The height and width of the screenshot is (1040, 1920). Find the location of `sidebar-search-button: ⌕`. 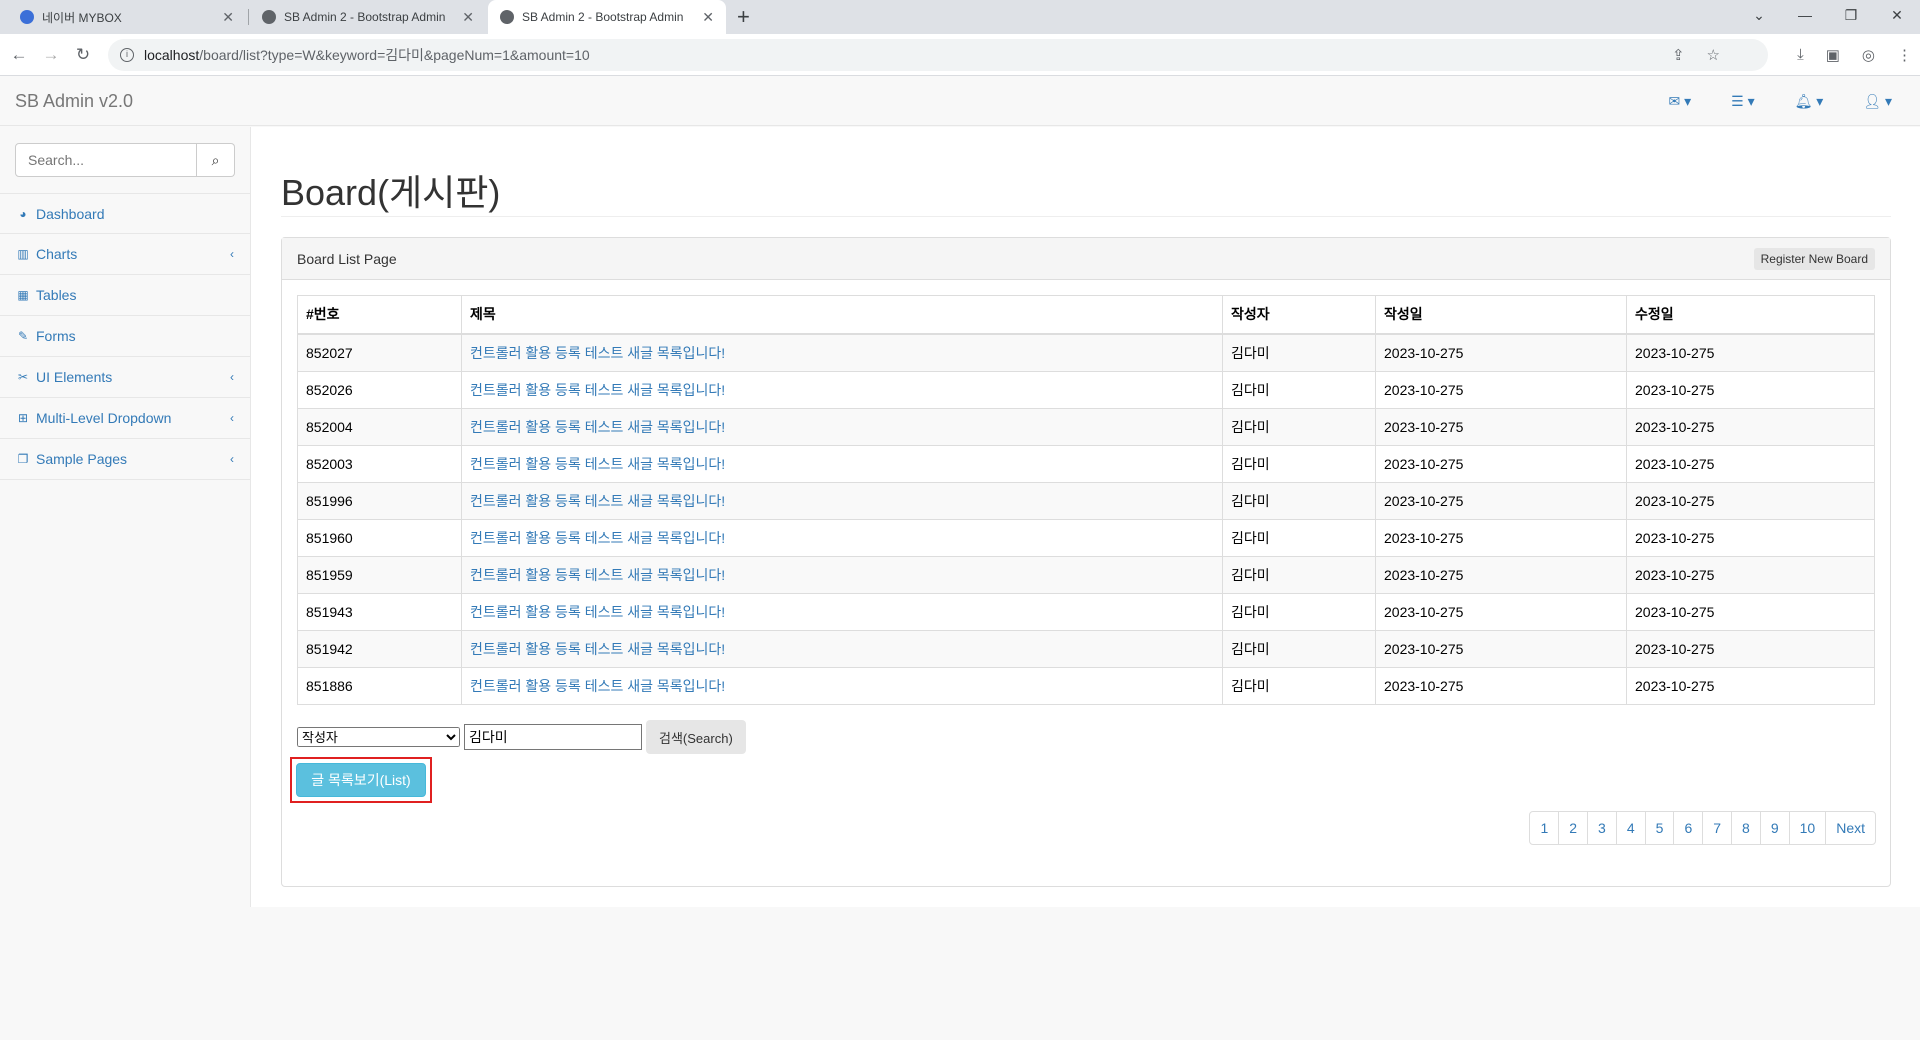

sidebar-search-button: ⌕ is located at coordinates (216, 160).